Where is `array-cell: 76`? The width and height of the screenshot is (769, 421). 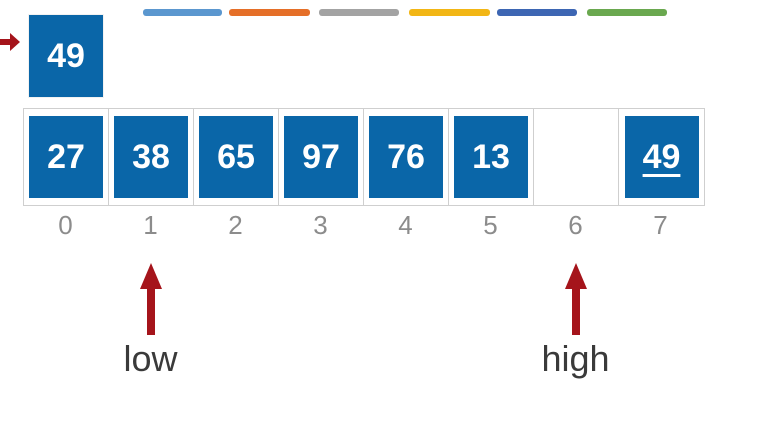 array-cell: 76 is located at coordinates (406, 157).